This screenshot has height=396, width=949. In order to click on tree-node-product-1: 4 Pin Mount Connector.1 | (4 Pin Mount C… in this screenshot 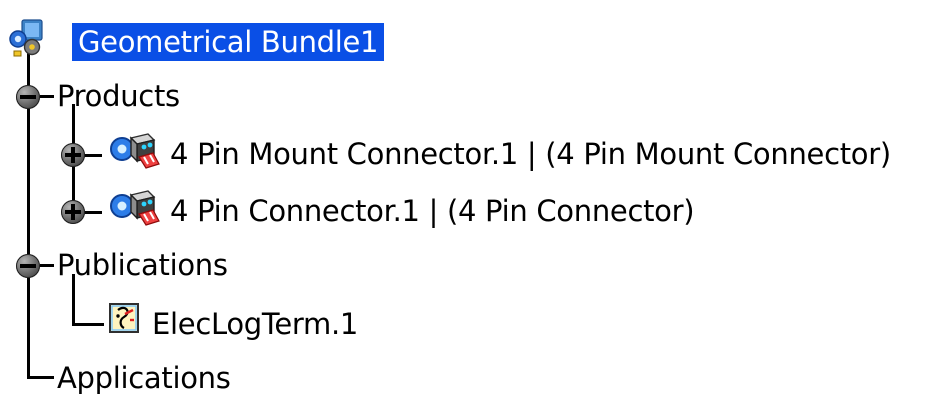, I will do `click(530, 154)`.